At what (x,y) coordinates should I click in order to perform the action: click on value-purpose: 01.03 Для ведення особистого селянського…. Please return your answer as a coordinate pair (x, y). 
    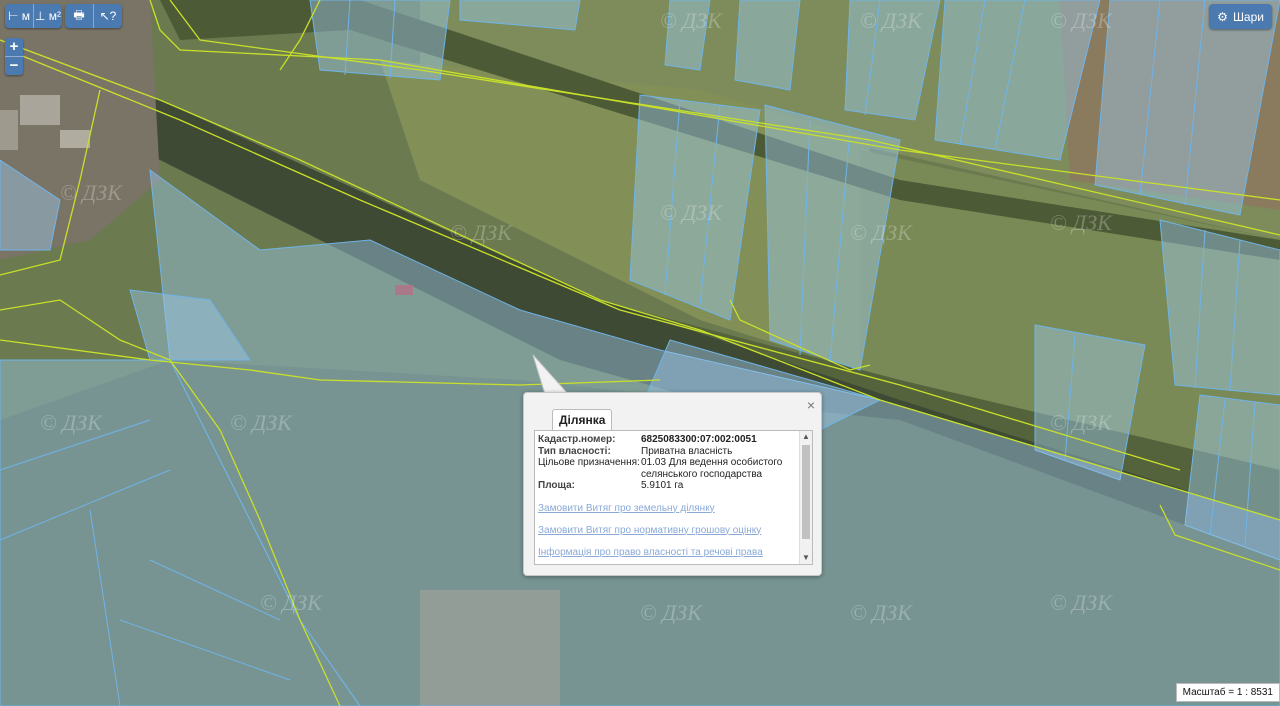
    Looking at the image, I should click on (712, 468).